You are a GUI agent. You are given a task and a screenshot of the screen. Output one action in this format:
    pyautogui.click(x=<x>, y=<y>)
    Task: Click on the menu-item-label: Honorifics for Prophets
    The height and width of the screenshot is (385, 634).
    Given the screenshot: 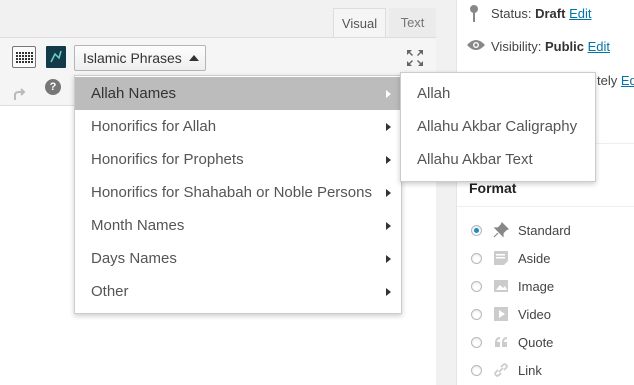 What is the action you would take?
    pyautogui.click(x=167, y=159)
    